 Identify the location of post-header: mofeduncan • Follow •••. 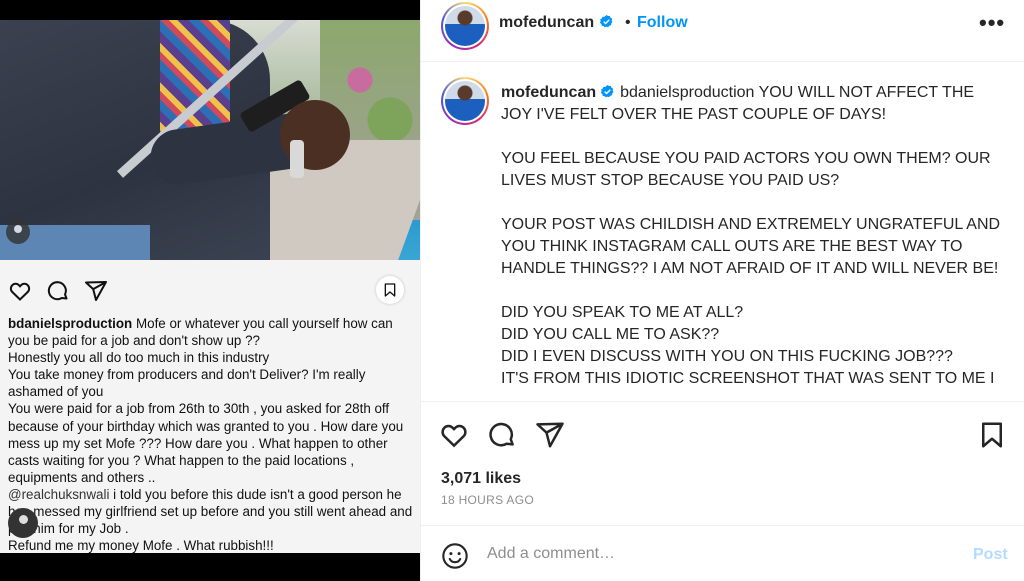
(722, 31).